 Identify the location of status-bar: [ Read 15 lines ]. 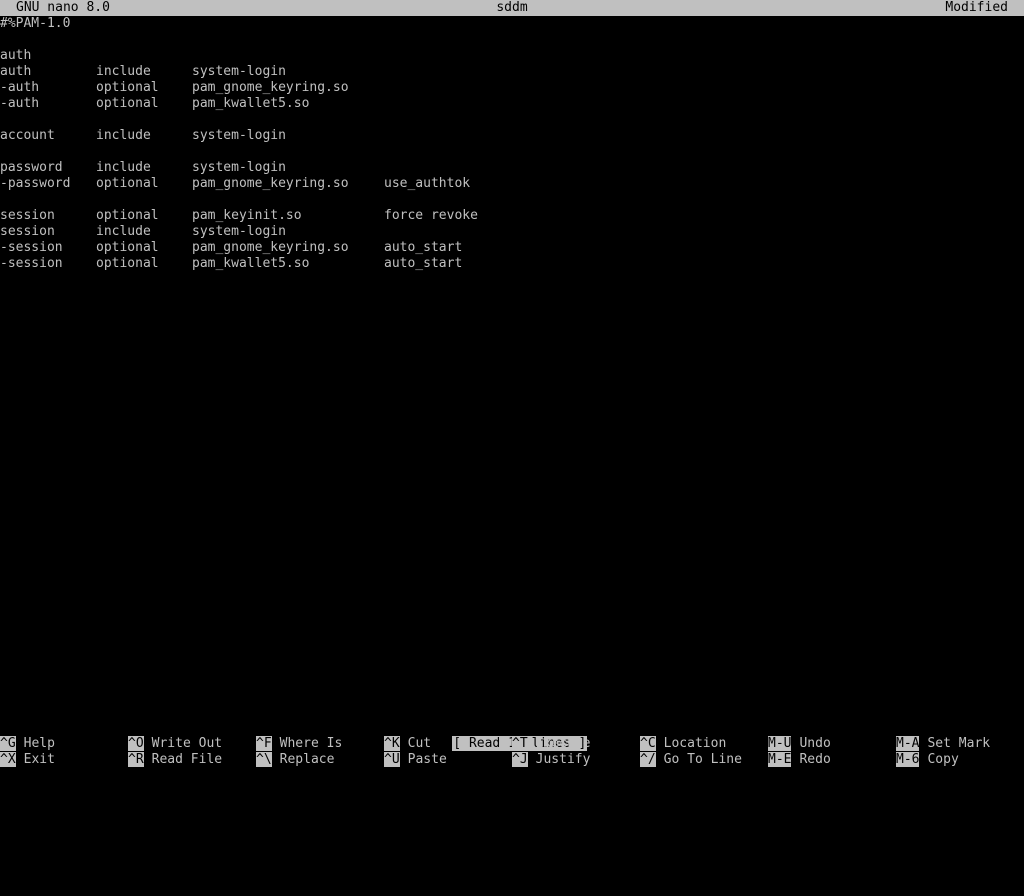
(512, 735).